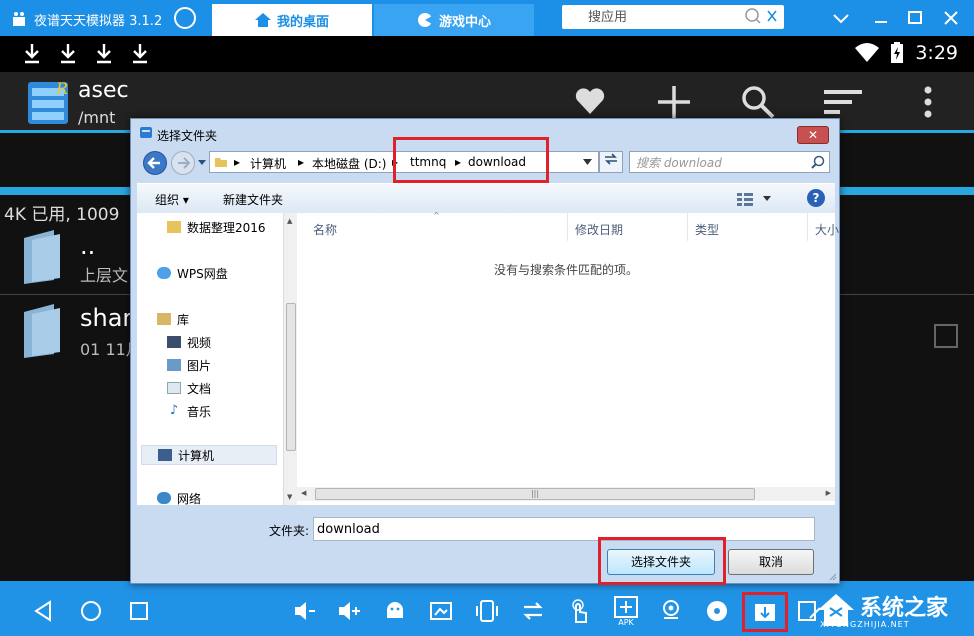 This screenshot has height=636, width=974. I want to click on cloud-icon, so click(164, 273).